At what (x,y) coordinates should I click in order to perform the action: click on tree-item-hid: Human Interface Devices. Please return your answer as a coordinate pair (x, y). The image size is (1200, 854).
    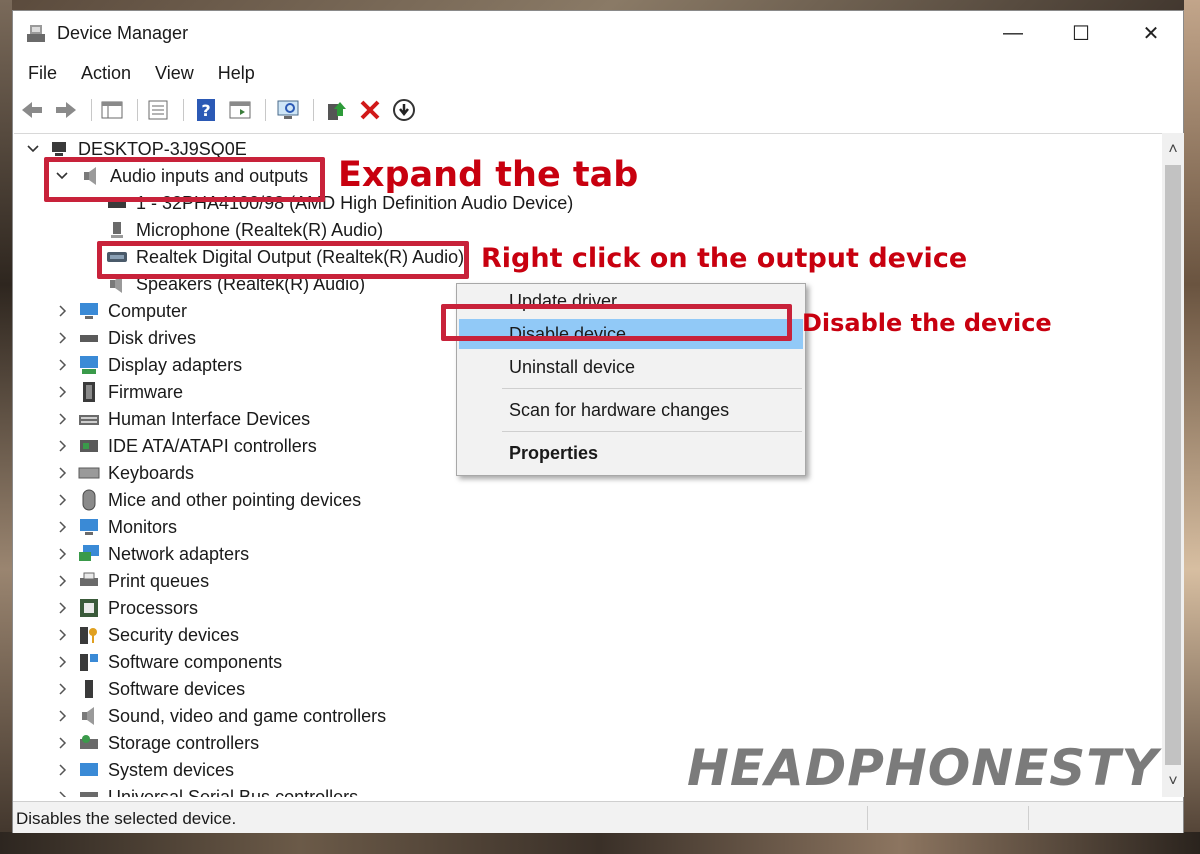
    Looking at the image, I should click on (180, 419).